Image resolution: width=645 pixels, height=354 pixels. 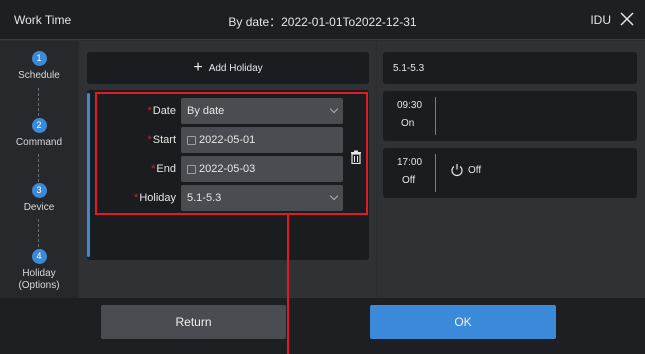 I want to click on date-type-select: By date, so click(x=262, y=111).